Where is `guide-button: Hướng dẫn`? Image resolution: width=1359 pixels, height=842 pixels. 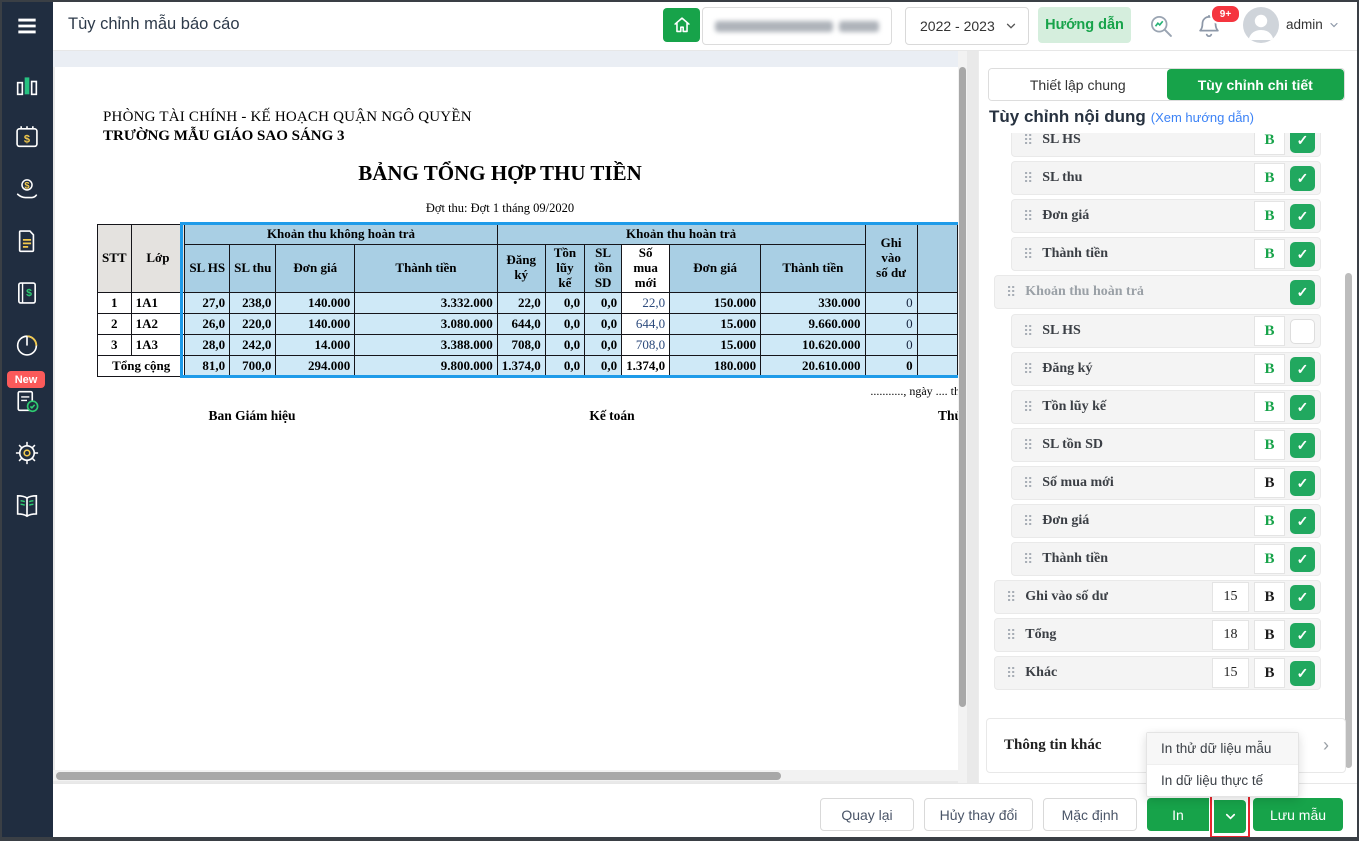 guide-button: Hướng dẫn is located at coordinates (1084, 25).